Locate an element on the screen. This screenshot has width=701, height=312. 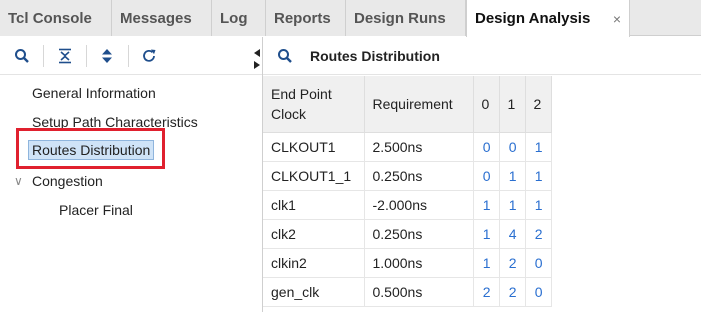
tab-messages: Messages is located at coordinates (162, 18).